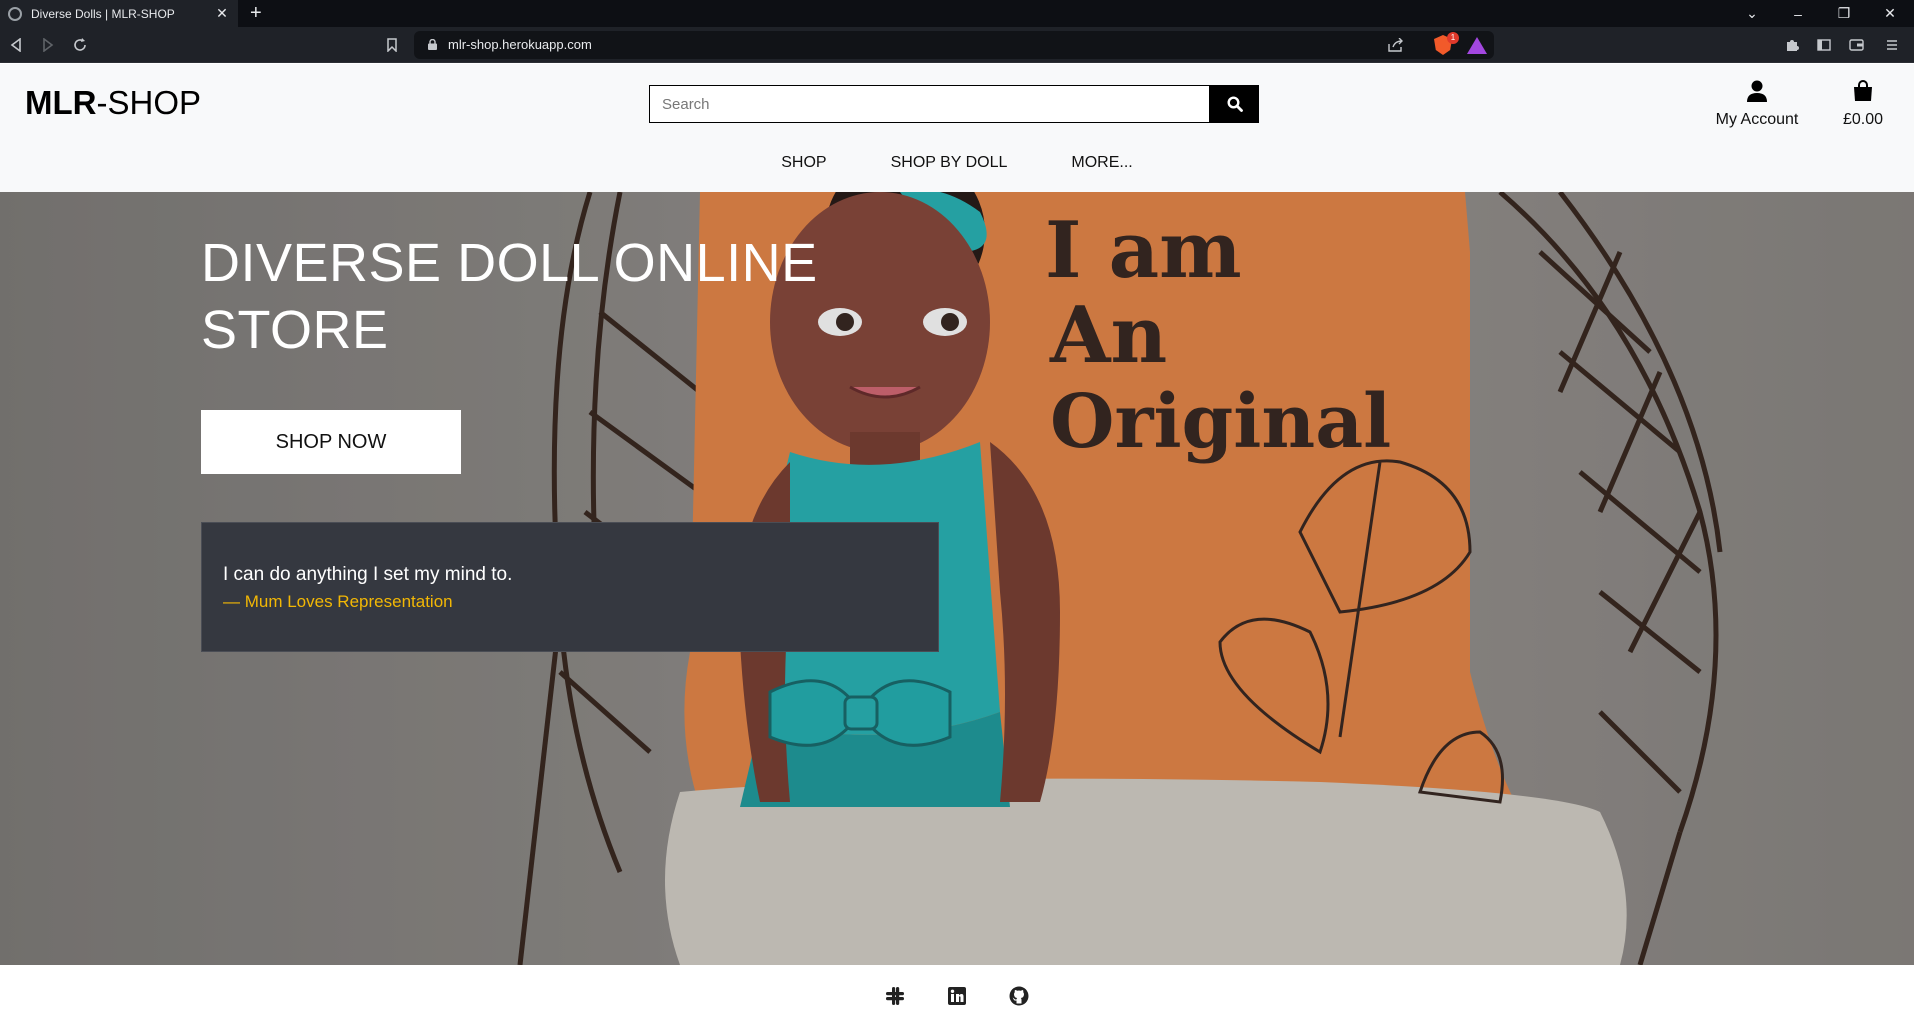 This screenshot has width=1914, height=1027. What do you see at coordinates (432, 44) in the screenshot?
I see `lock-icon` at bounding box center [432, 44].